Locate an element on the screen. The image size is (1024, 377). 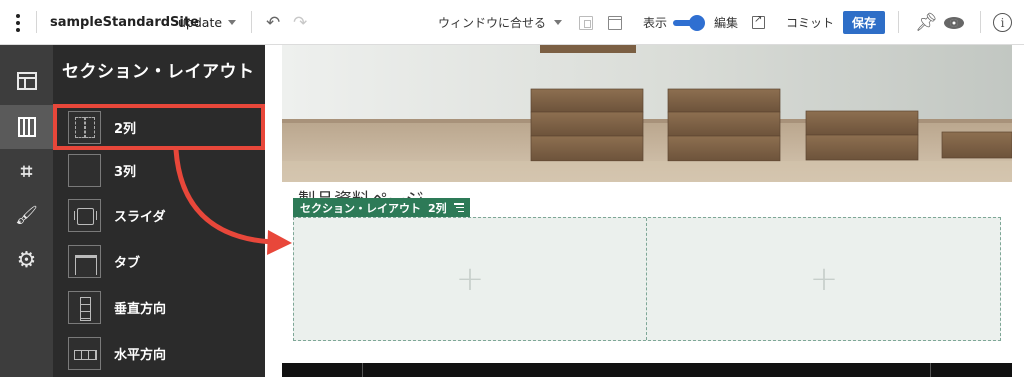
redo-icon: ↷ is located at coordinates (300, 22).